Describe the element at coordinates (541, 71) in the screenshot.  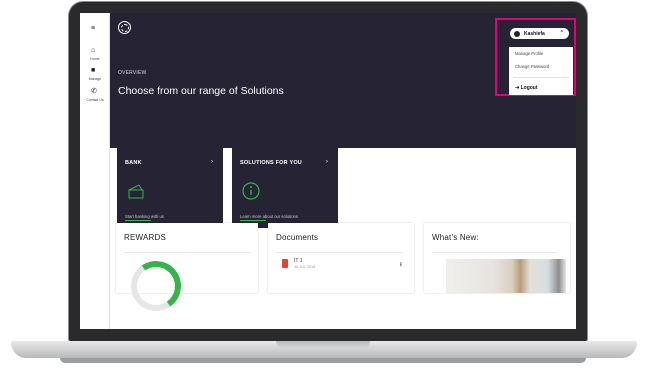
I see `user-dropdown-menu: Manage Profile Change Password ⇥ Logout` at that location.